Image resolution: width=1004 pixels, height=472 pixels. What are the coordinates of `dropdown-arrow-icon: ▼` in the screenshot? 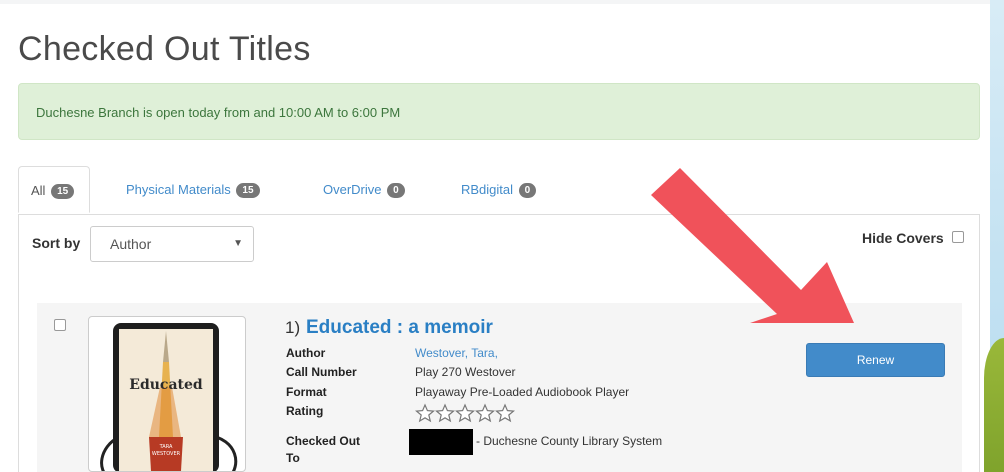 It's located at (238, 243).